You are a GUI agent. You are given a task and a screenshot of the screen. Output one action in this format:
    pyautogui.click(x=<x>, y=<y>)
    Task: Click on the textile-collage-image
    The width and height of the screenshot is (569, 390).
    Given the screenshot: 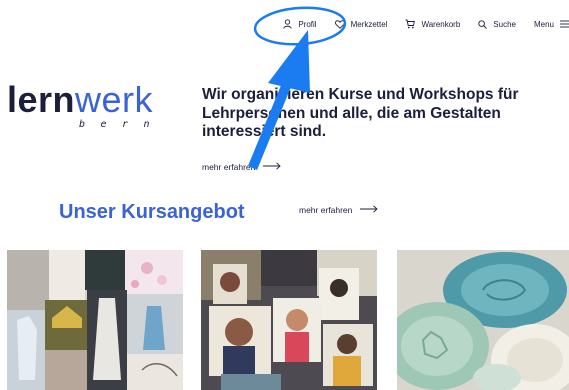 What is the action you would take?
    pyautogui.click(x=95, y=320)
    